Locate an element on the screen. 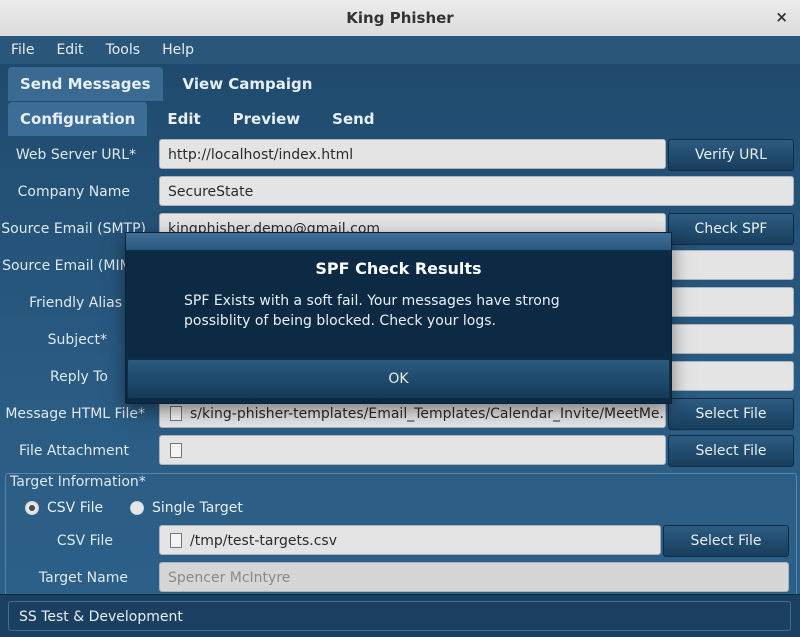  file-attachment-label: File Attachment is located at coordinates (74, 451).